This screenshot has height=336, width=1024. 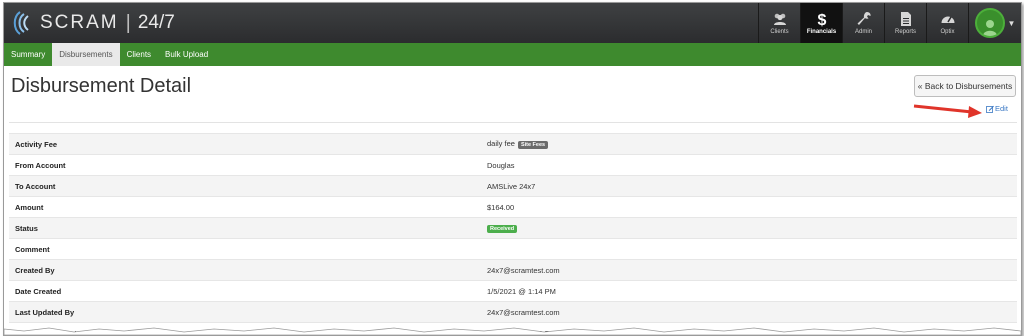 I want to click on row-value, so click(x=749, y=249).